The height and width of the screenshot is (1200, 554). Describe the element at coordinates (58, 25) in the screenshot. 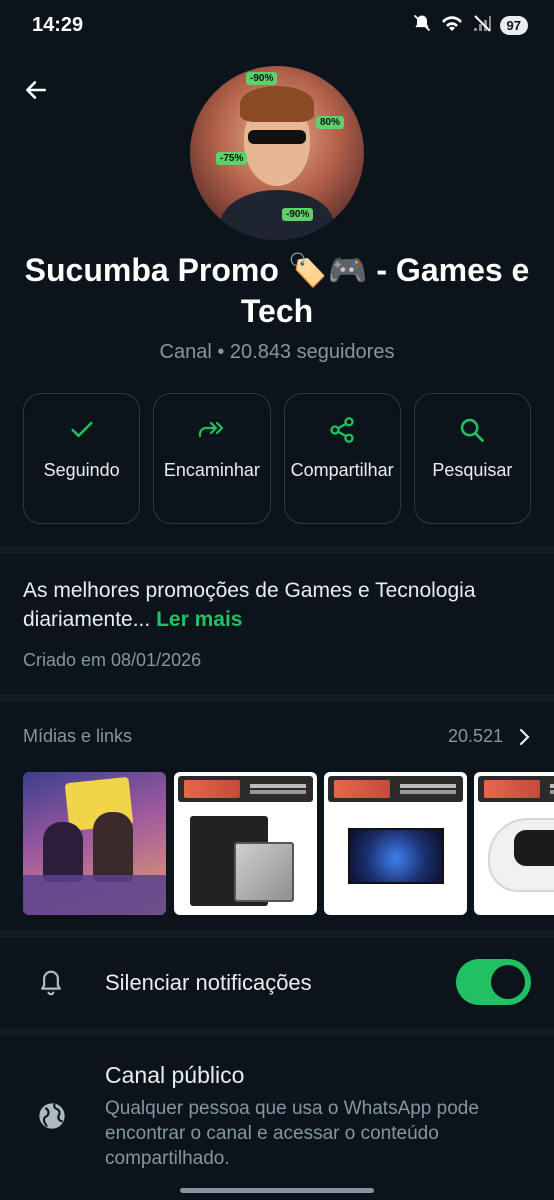

I see `status-time: 14:29` at that location.